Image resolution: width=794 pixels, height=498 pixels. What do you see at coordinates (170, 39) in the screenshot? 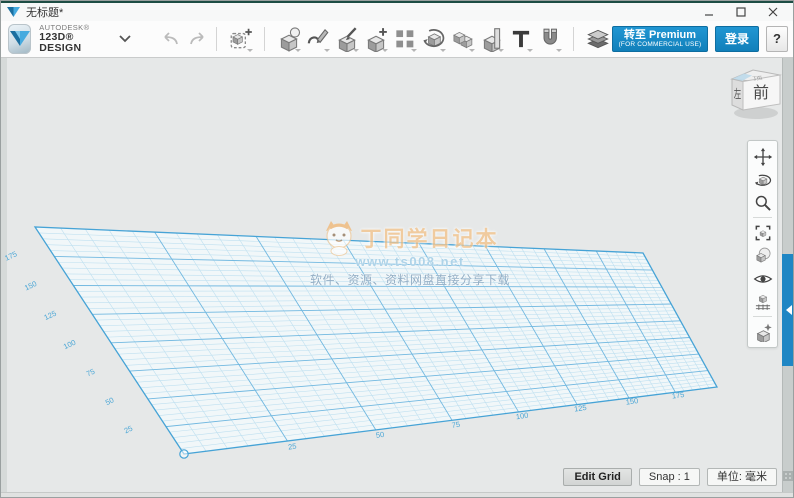
I see `undo-button` at bounding box center [170, 39].